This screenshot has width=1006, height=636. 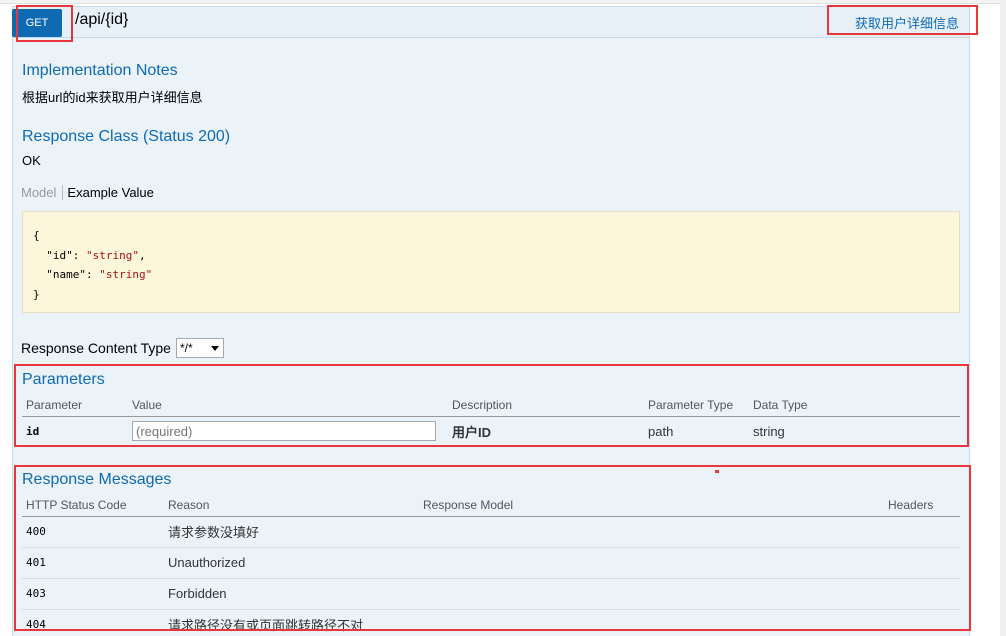 I want to click on status-reason: 请求路径没有或页面跳转路径不对, so click(x=291, y=622).